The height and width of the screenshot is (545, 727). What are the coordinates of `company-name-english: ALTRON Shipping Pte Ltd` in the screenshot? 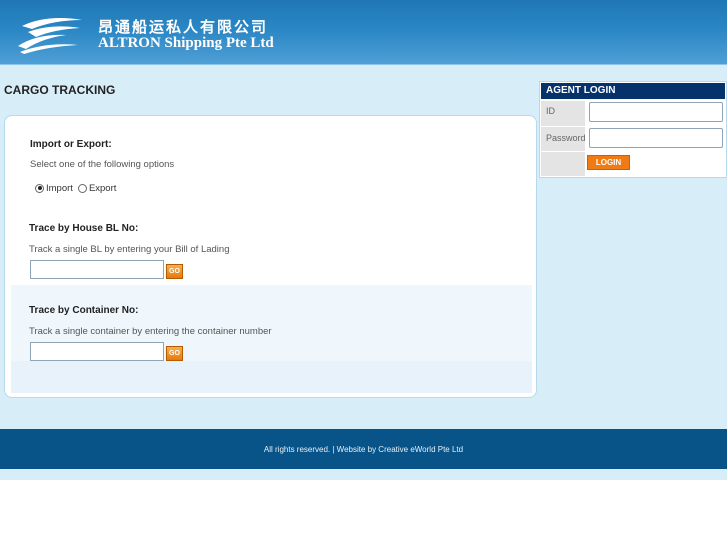 It's located at (186, 43).